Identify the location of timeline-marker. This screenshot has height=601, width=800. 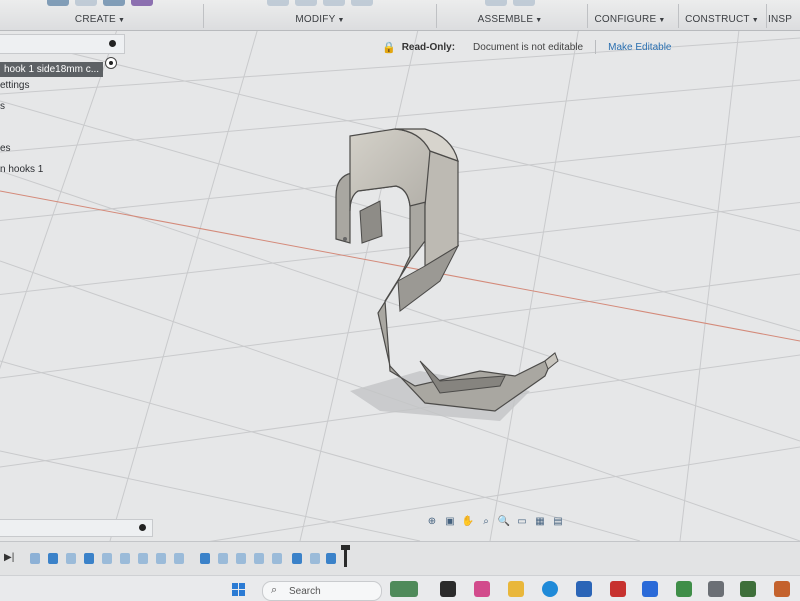
(345, 556).